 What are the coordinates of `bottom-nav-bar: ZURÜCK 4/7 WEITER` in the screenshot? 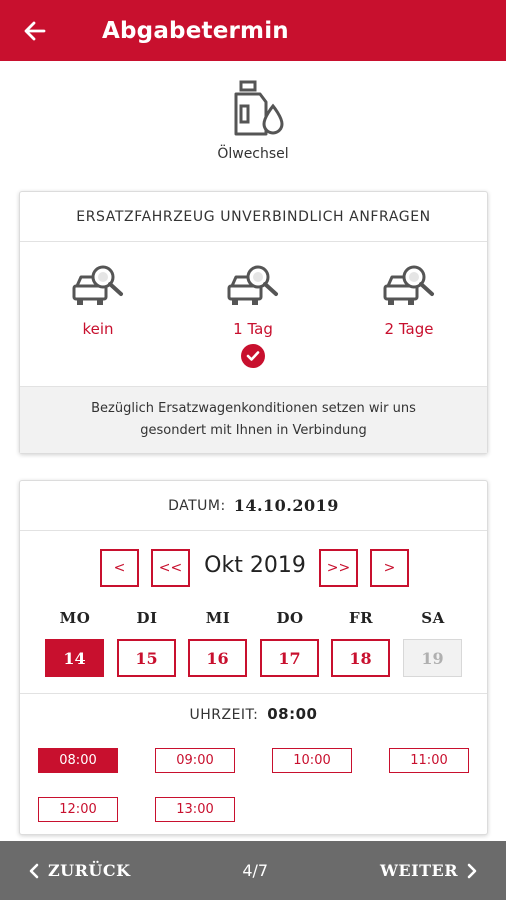 It's located at (253, 870).